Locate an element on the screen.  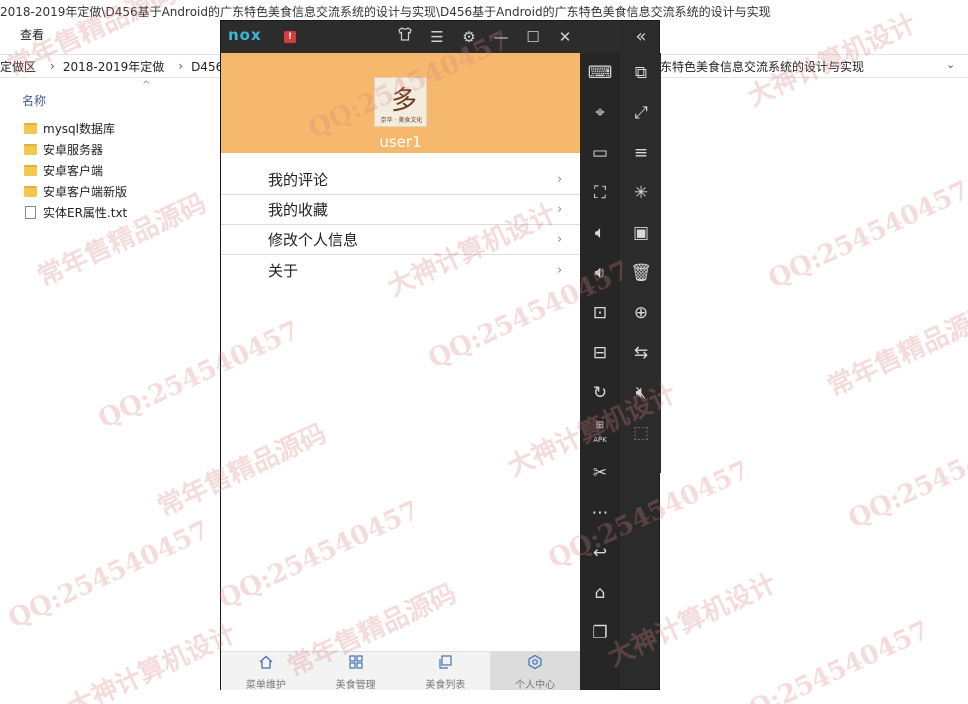
alert-icon: ! is located at coordinates (290, 37).